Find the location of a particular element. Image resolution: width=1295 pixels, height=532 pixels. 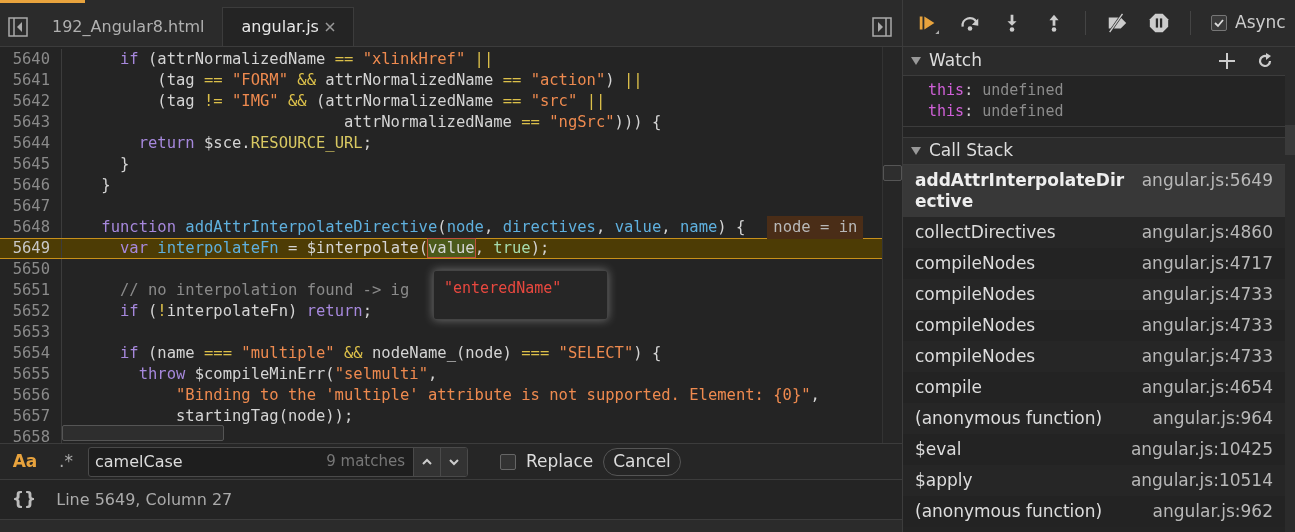

frame-location: angular.js:4860 is located at coordinates (1207, 232).